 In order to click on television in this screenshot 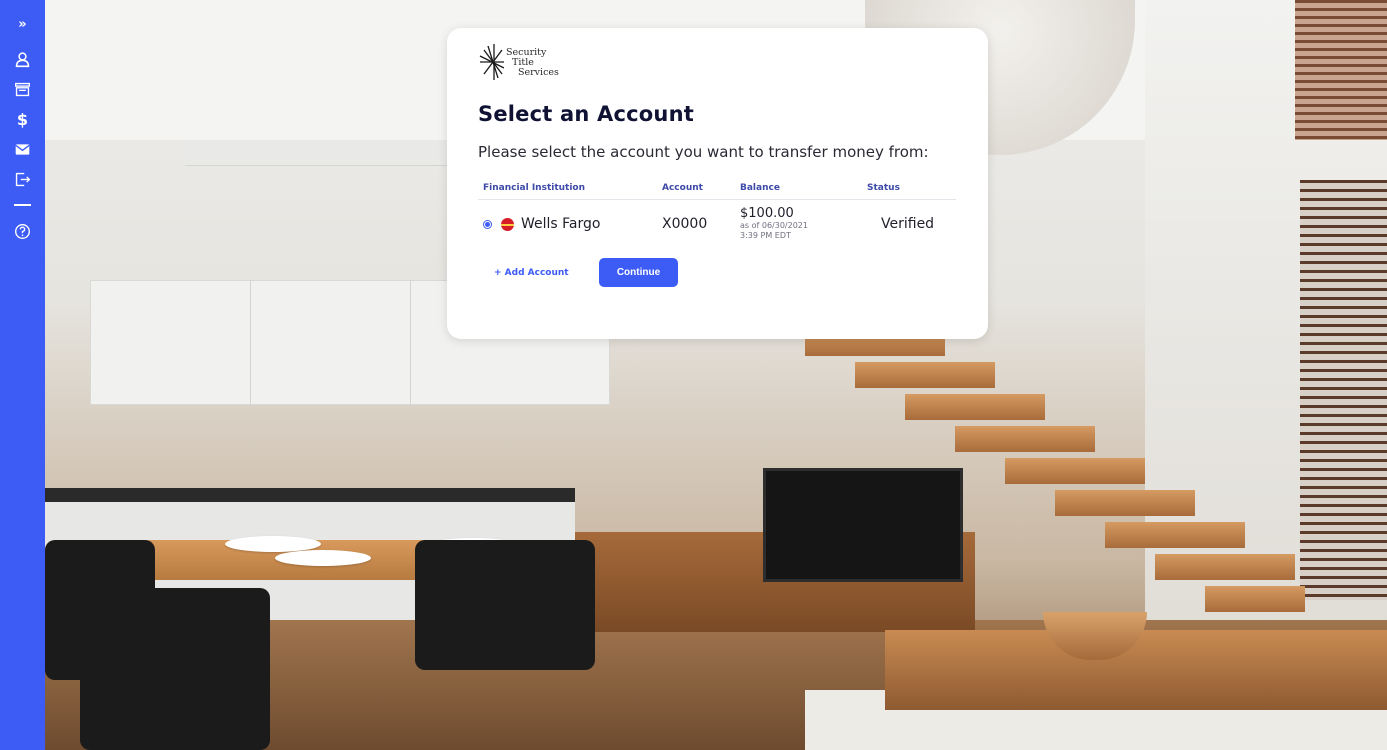, I will do `click(863, 525)`.